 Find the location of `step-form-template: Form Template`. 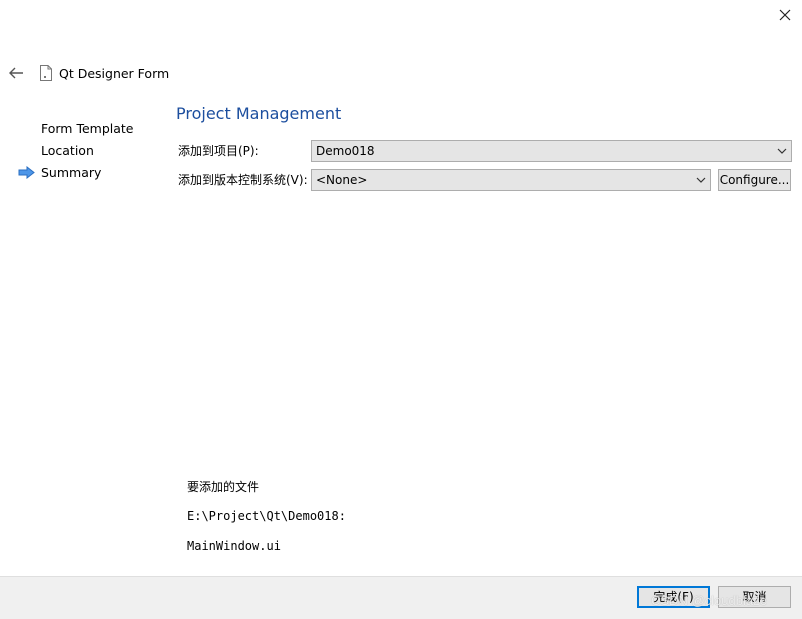

step-form-template: Form Template is located at coordinates (87, 128).